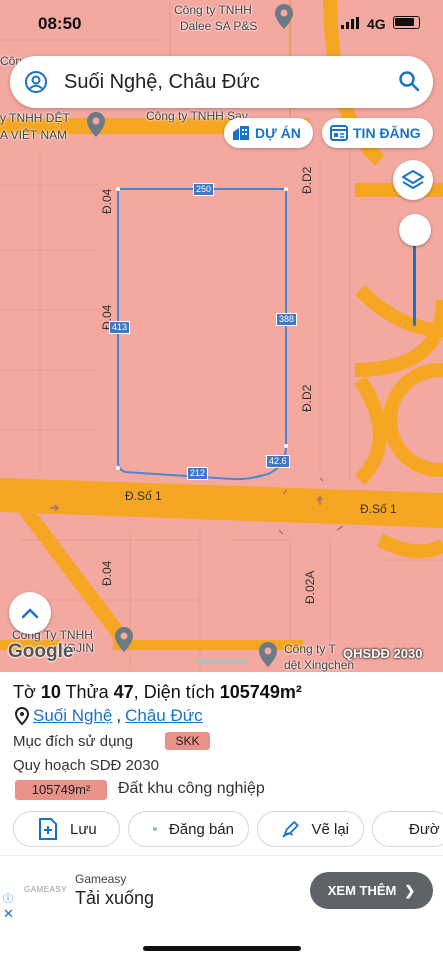  What do you see at coordinates (101, 879) in the screenshot?
I see `ad-sponsor: Gameasy` at bounding box center [101, 879].